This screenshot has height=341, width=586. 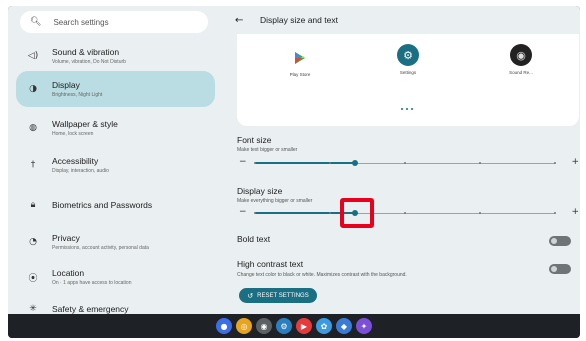 I want to click on sidebar-item-subtitle: Home, lock screen, so click(x=73, y=134).